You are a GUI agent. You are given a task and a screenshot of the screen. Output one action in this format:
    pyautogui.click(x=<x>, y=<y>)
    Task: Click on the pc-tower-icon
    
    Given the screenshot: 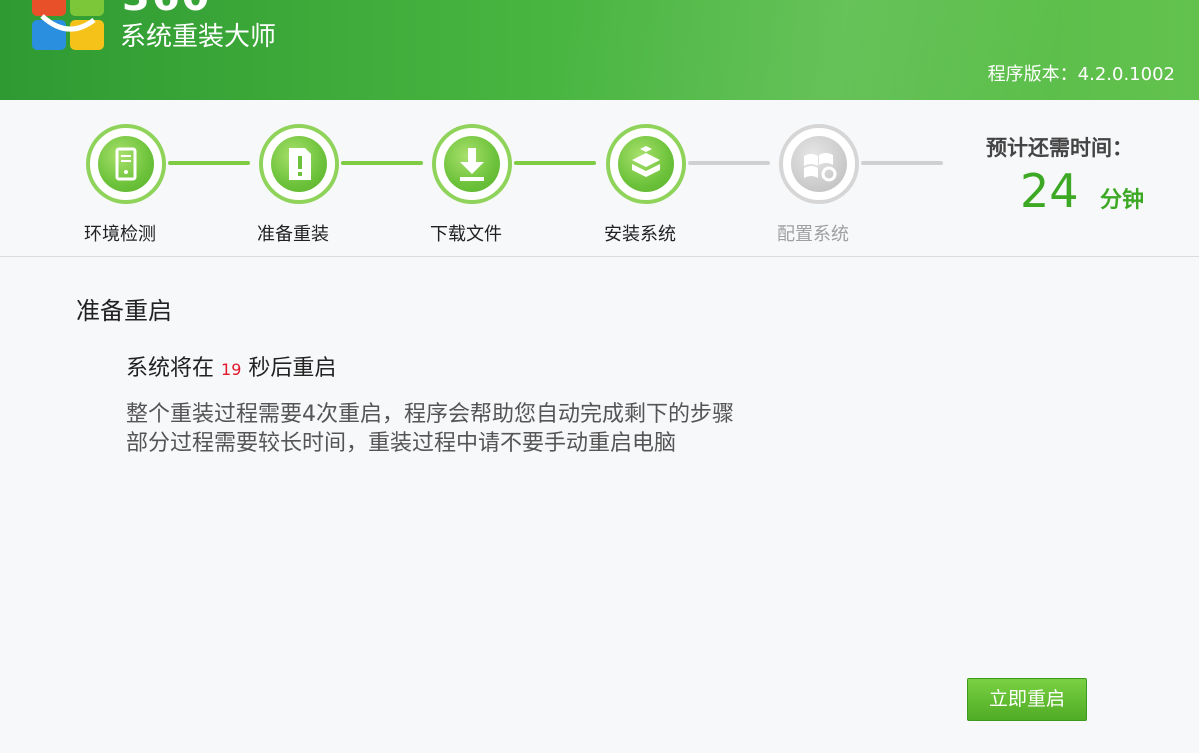 What is the action you would take?
    pyautogui.click(x=126, y=164)
    